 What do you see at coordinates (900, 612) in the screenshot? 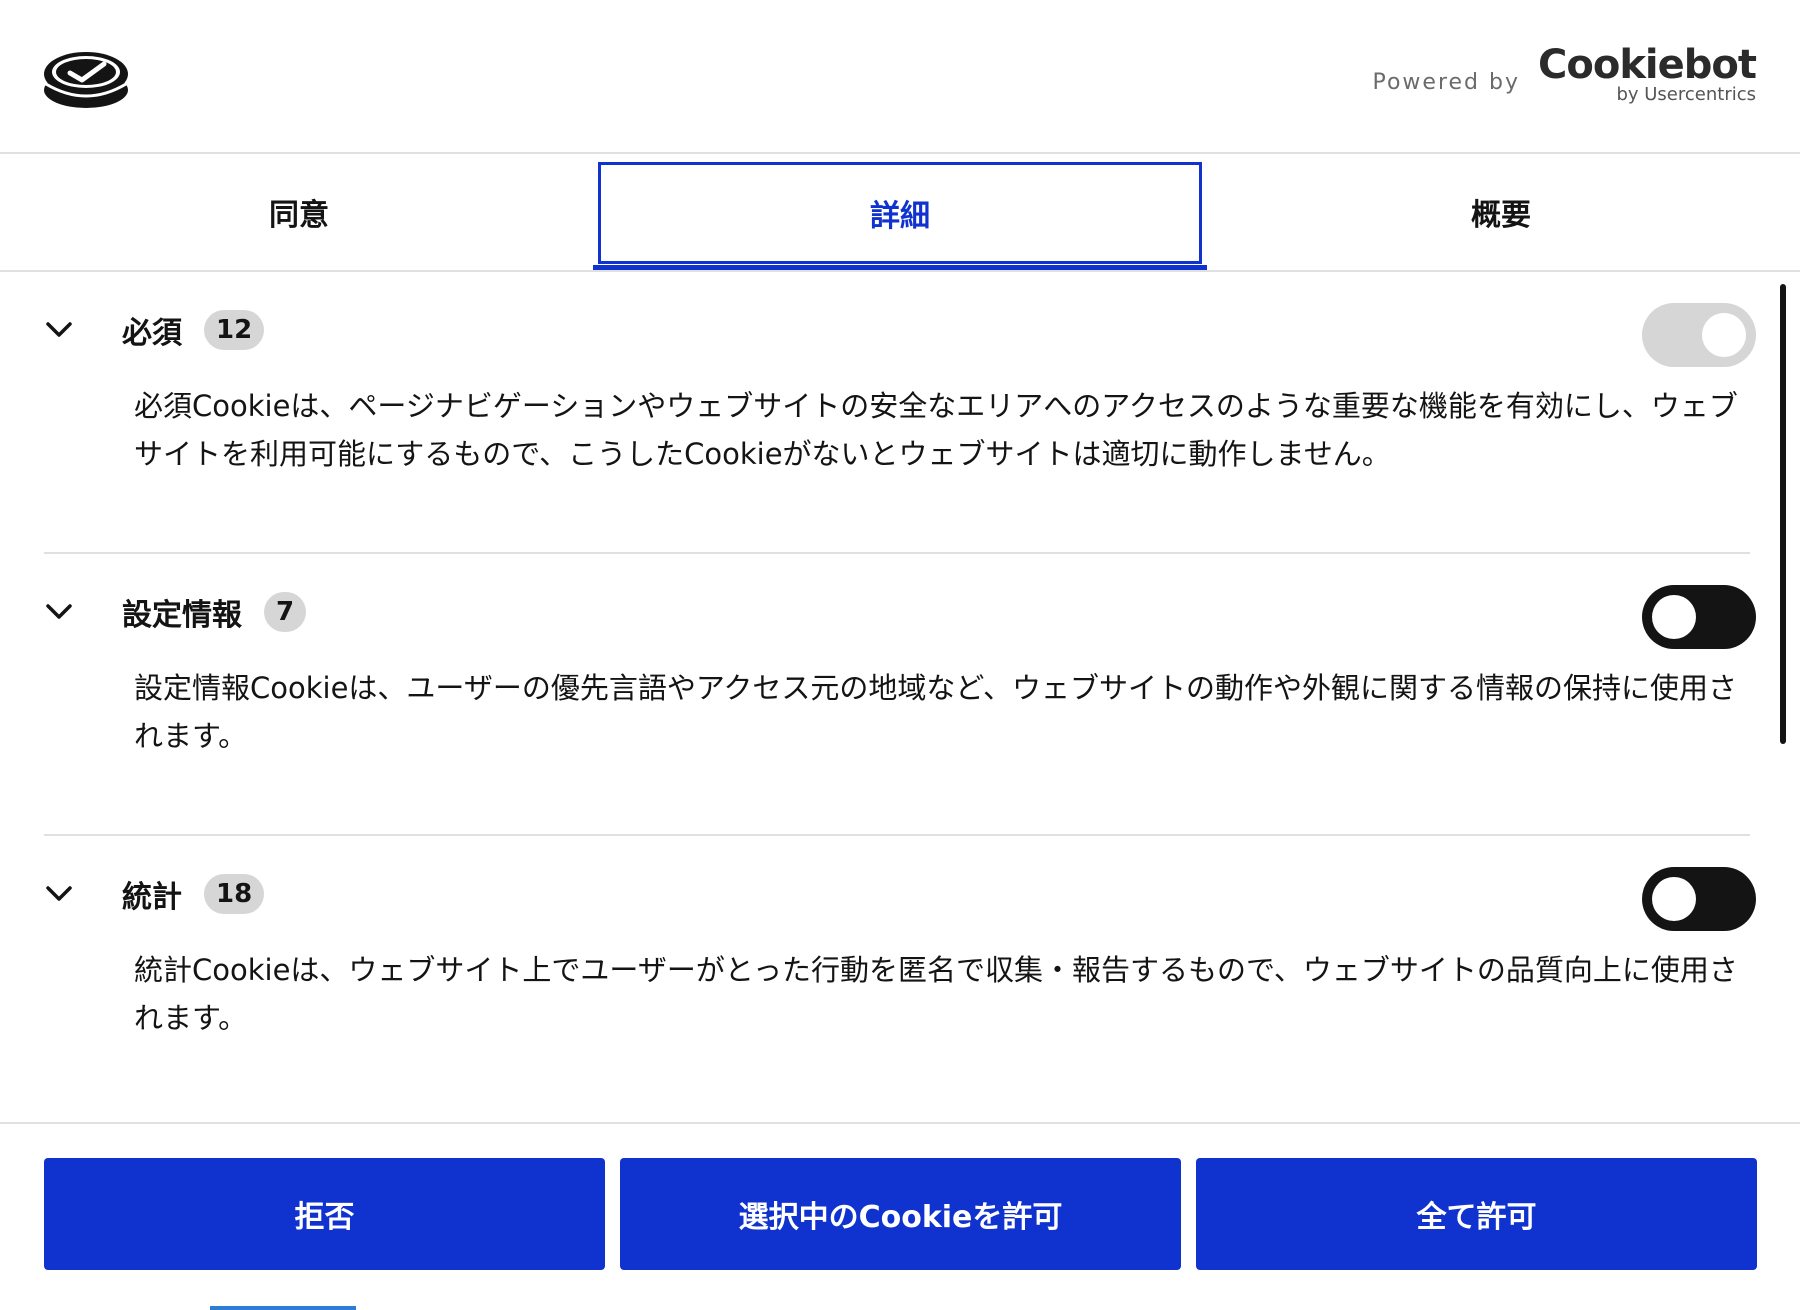
I see `category-header: 設定情報 7` at bounding box center [900, 612].